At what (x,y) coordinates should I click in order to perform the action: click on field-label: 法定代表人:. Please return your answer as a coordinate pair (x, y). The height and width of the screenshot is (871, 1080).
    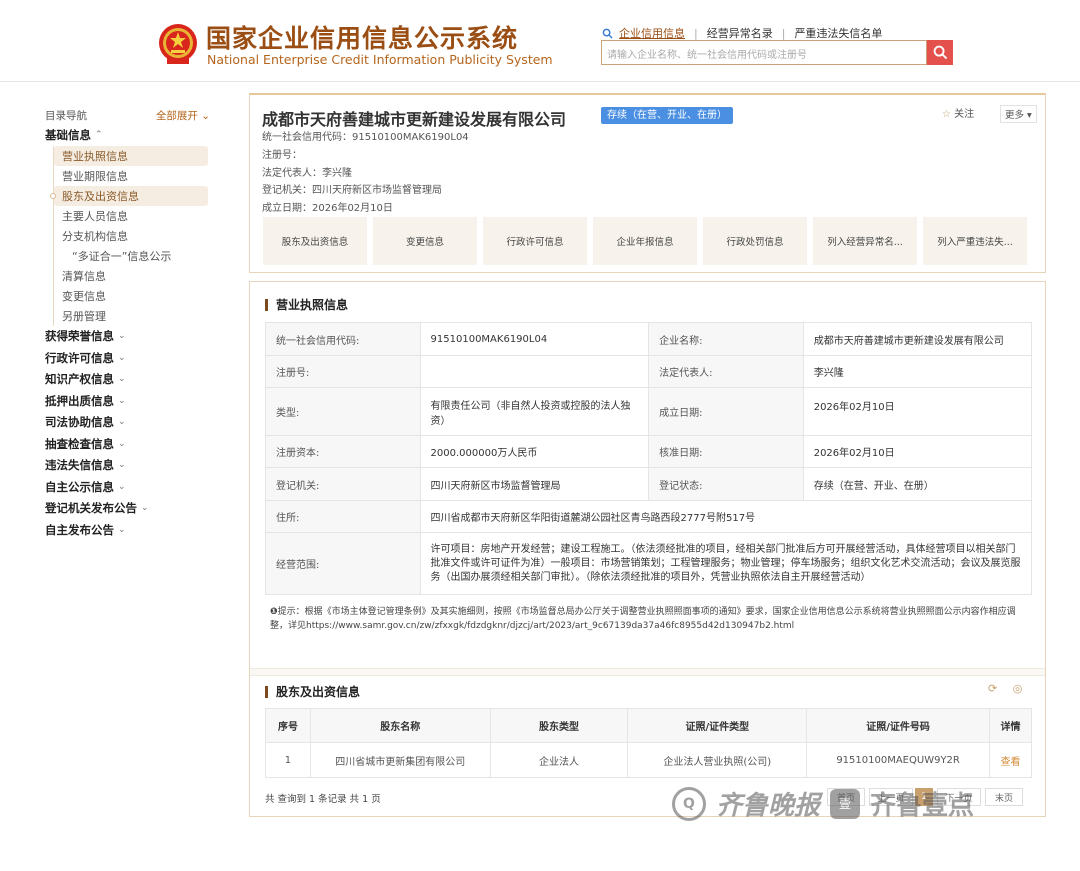
    Looking at the image, I should click on (726, 371).